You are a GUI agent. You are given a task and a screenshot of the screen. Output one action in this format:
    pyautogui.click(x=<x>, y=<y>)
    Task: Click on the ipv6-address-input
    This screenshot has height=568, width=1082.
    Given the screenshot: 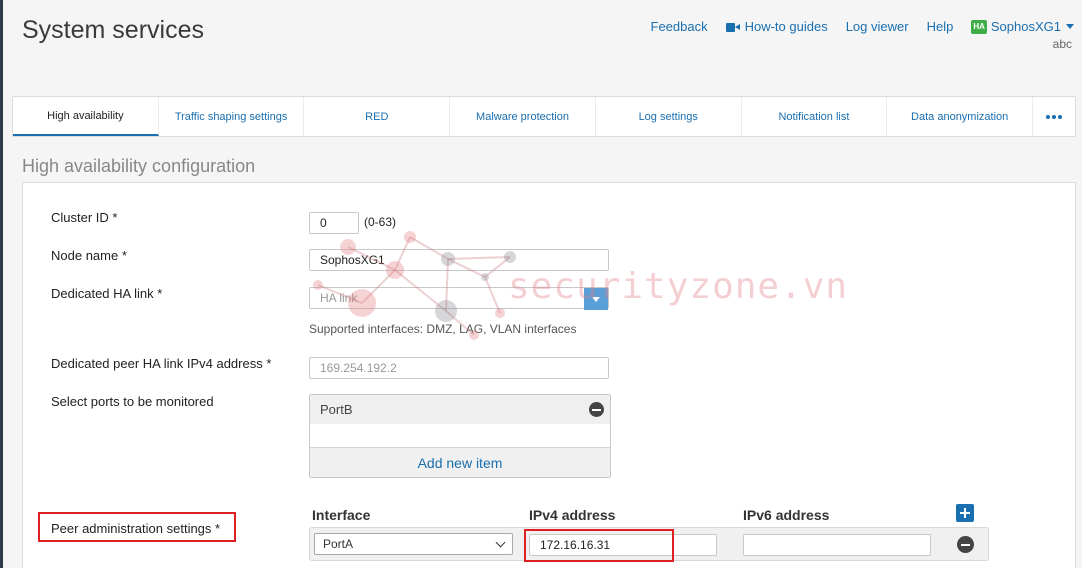 What is the action you would take?
    pyautogui.click(x=837, y=545)
    